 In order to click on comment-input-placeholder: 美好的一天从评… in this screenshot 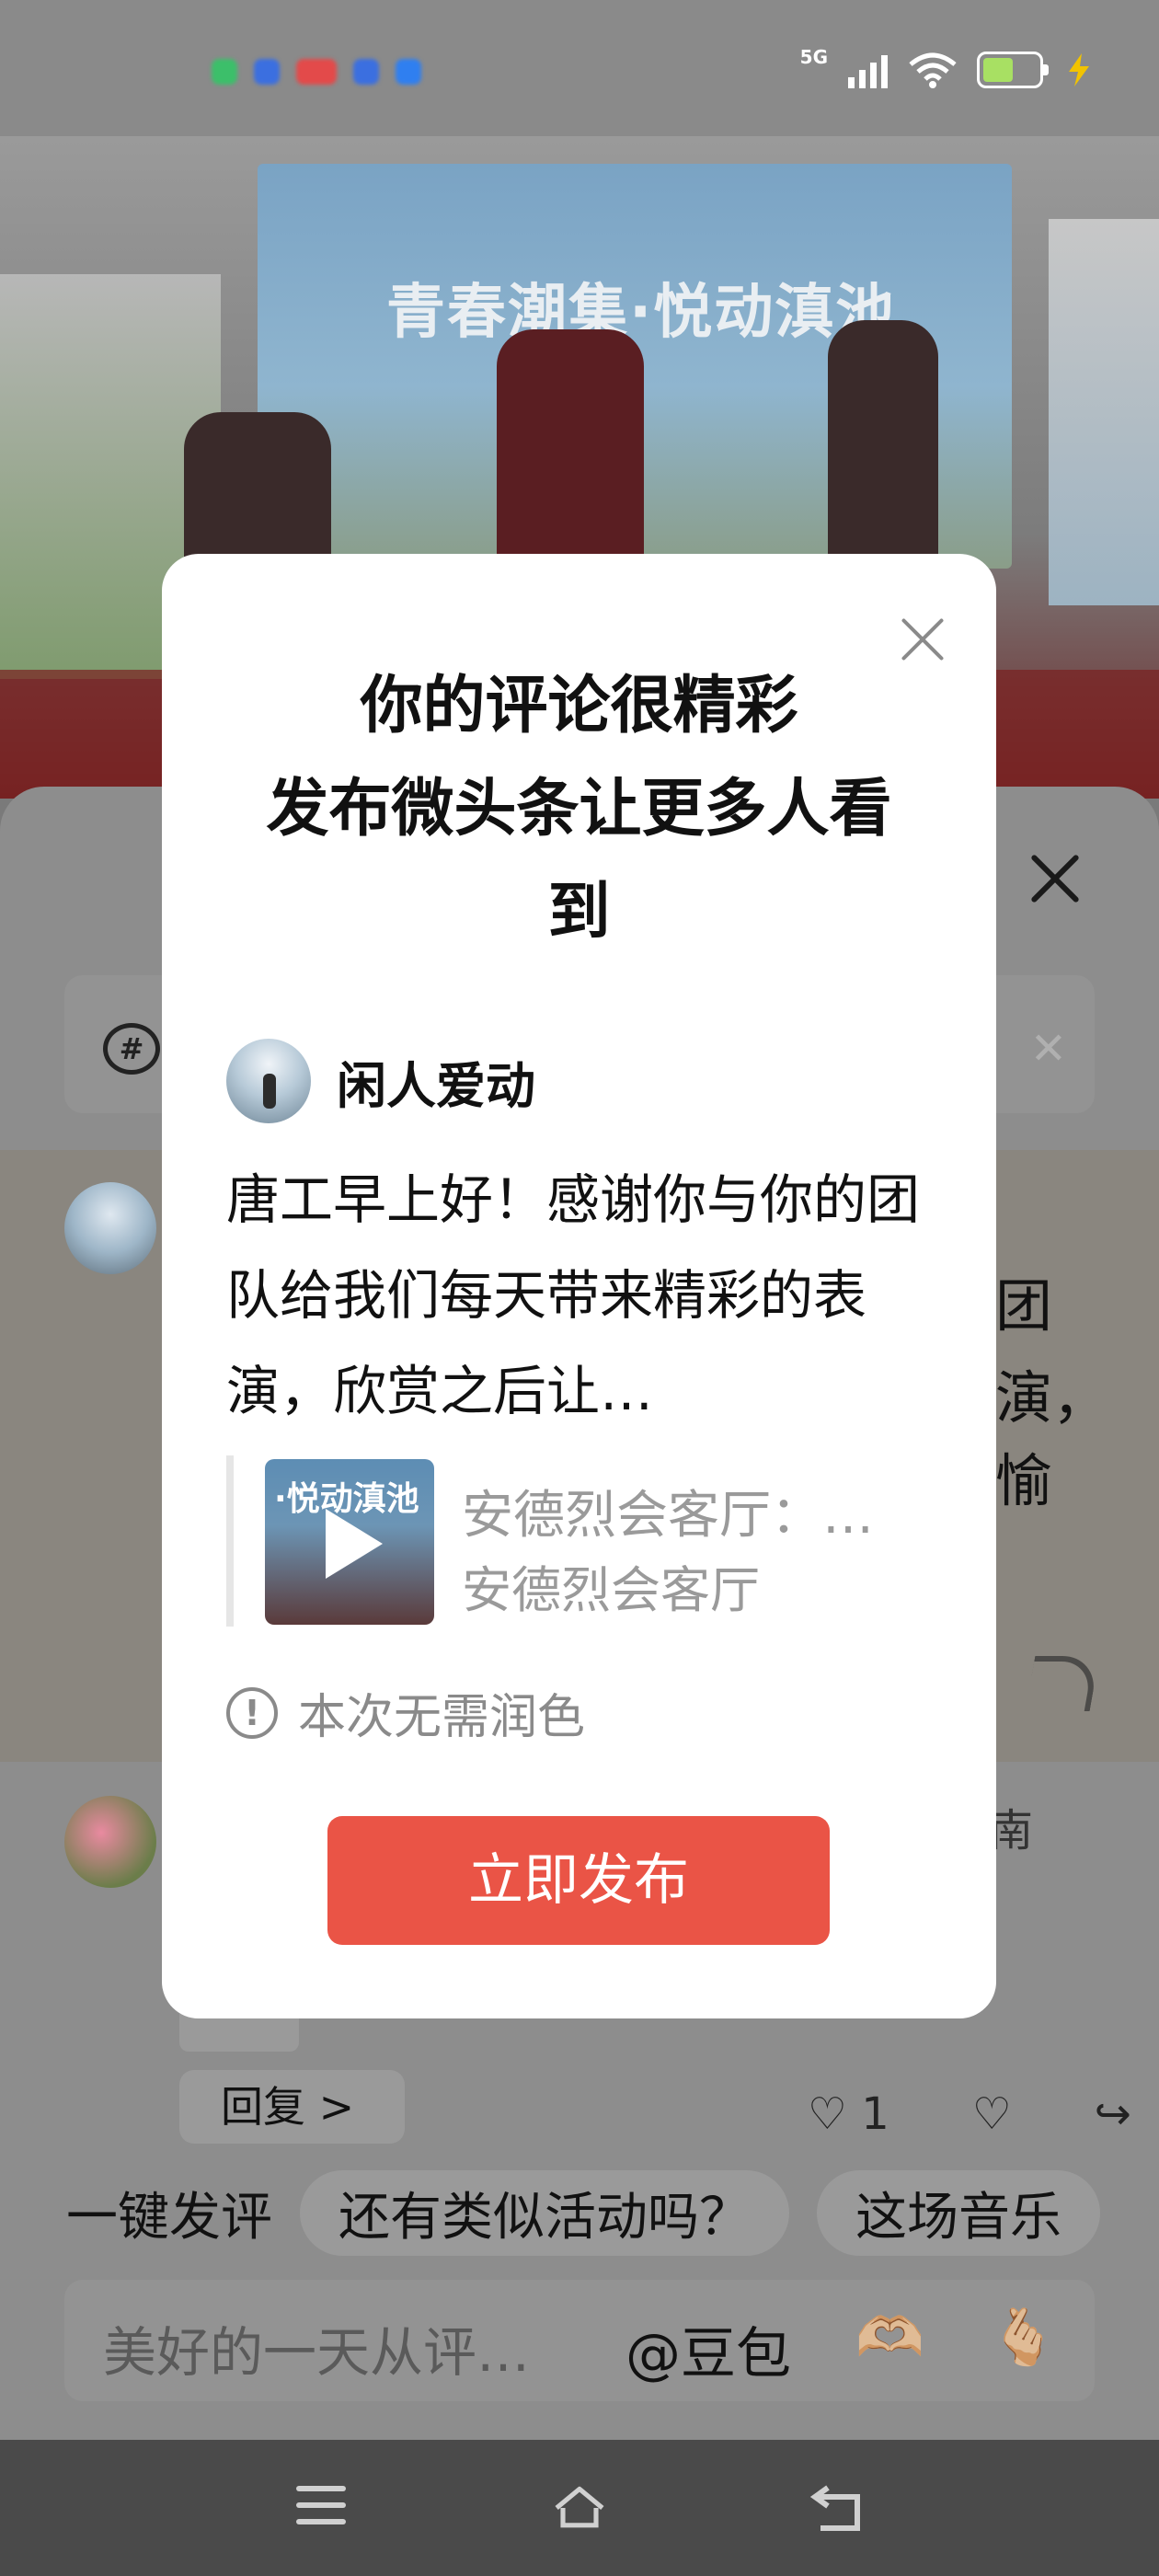, I will do `click(317, 2352)`.